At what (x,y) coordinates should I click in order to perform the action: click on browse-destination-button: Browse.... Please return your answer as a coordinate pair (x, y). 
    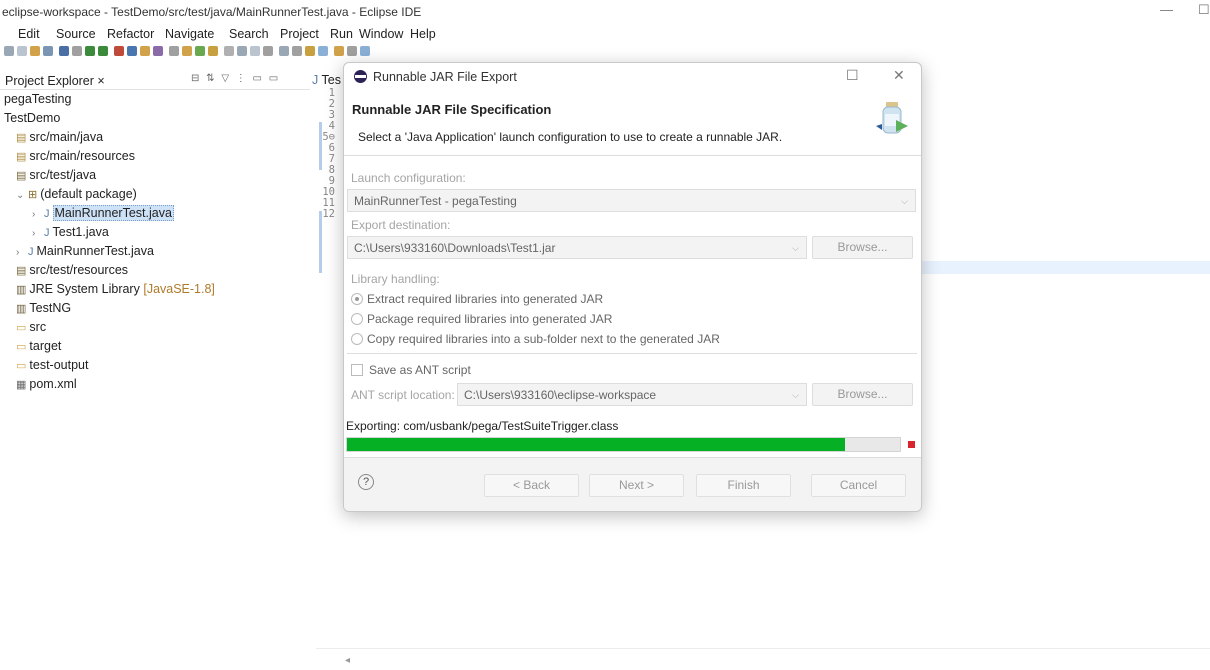
    Looking at the image, I should click on (862, 247).